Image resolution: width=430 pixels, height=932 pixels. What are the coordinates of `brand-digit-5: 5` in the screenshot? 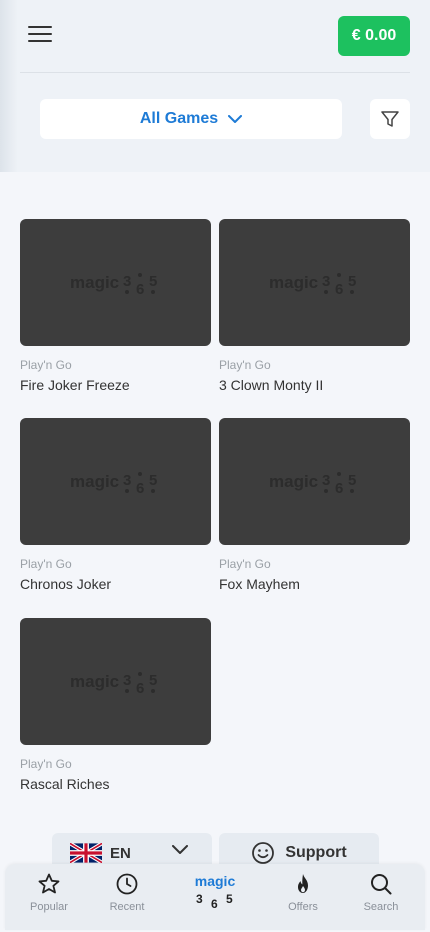 It's located at (229, 899).